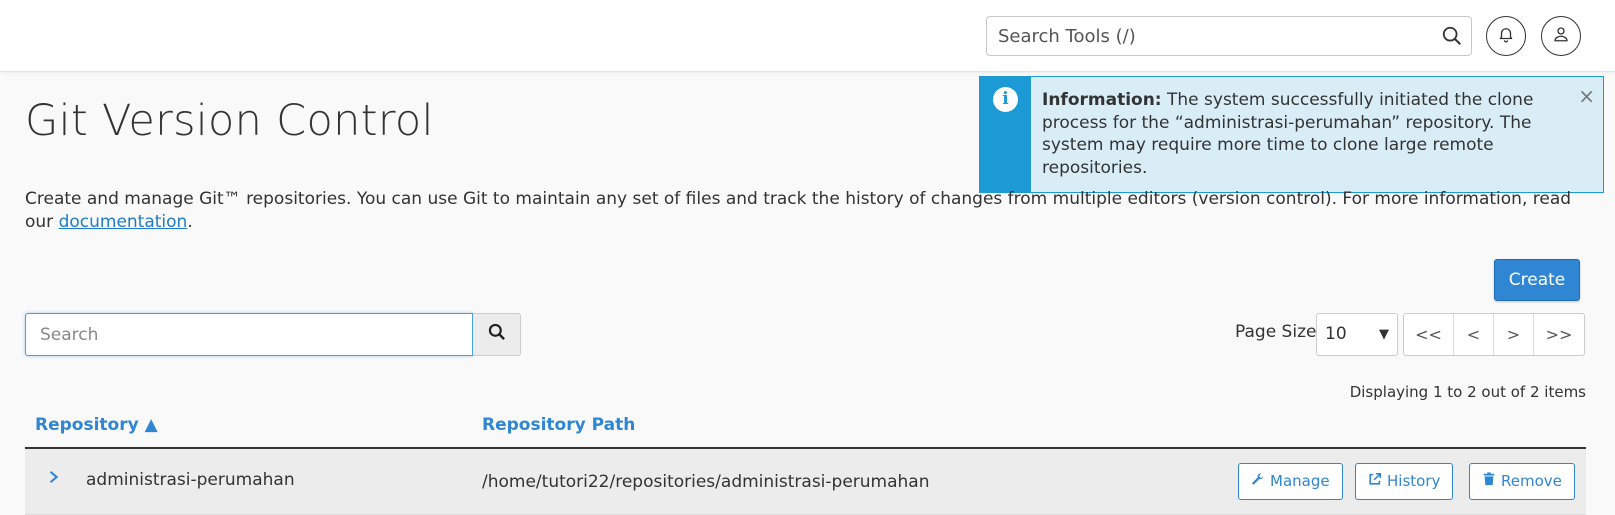 The width and height of the screenshot is (1615, 515). I want to click on search-button, so click(497, 334).